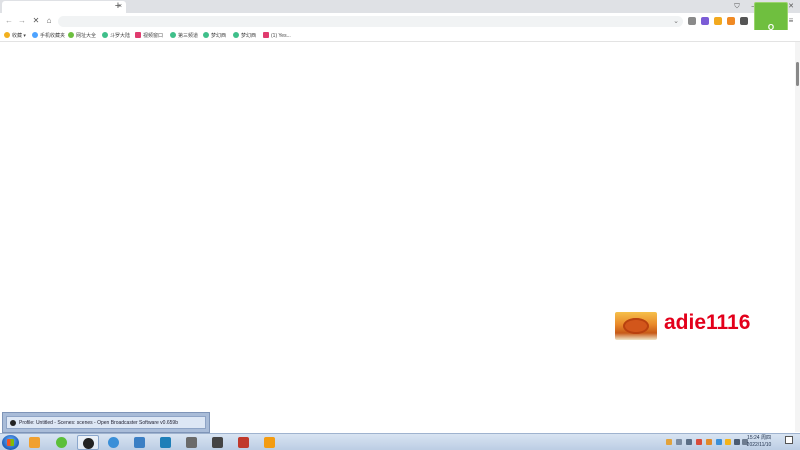 This screenshot has height=450, width=800. I want to click on taskbar-app-owl, so click(218, 442).